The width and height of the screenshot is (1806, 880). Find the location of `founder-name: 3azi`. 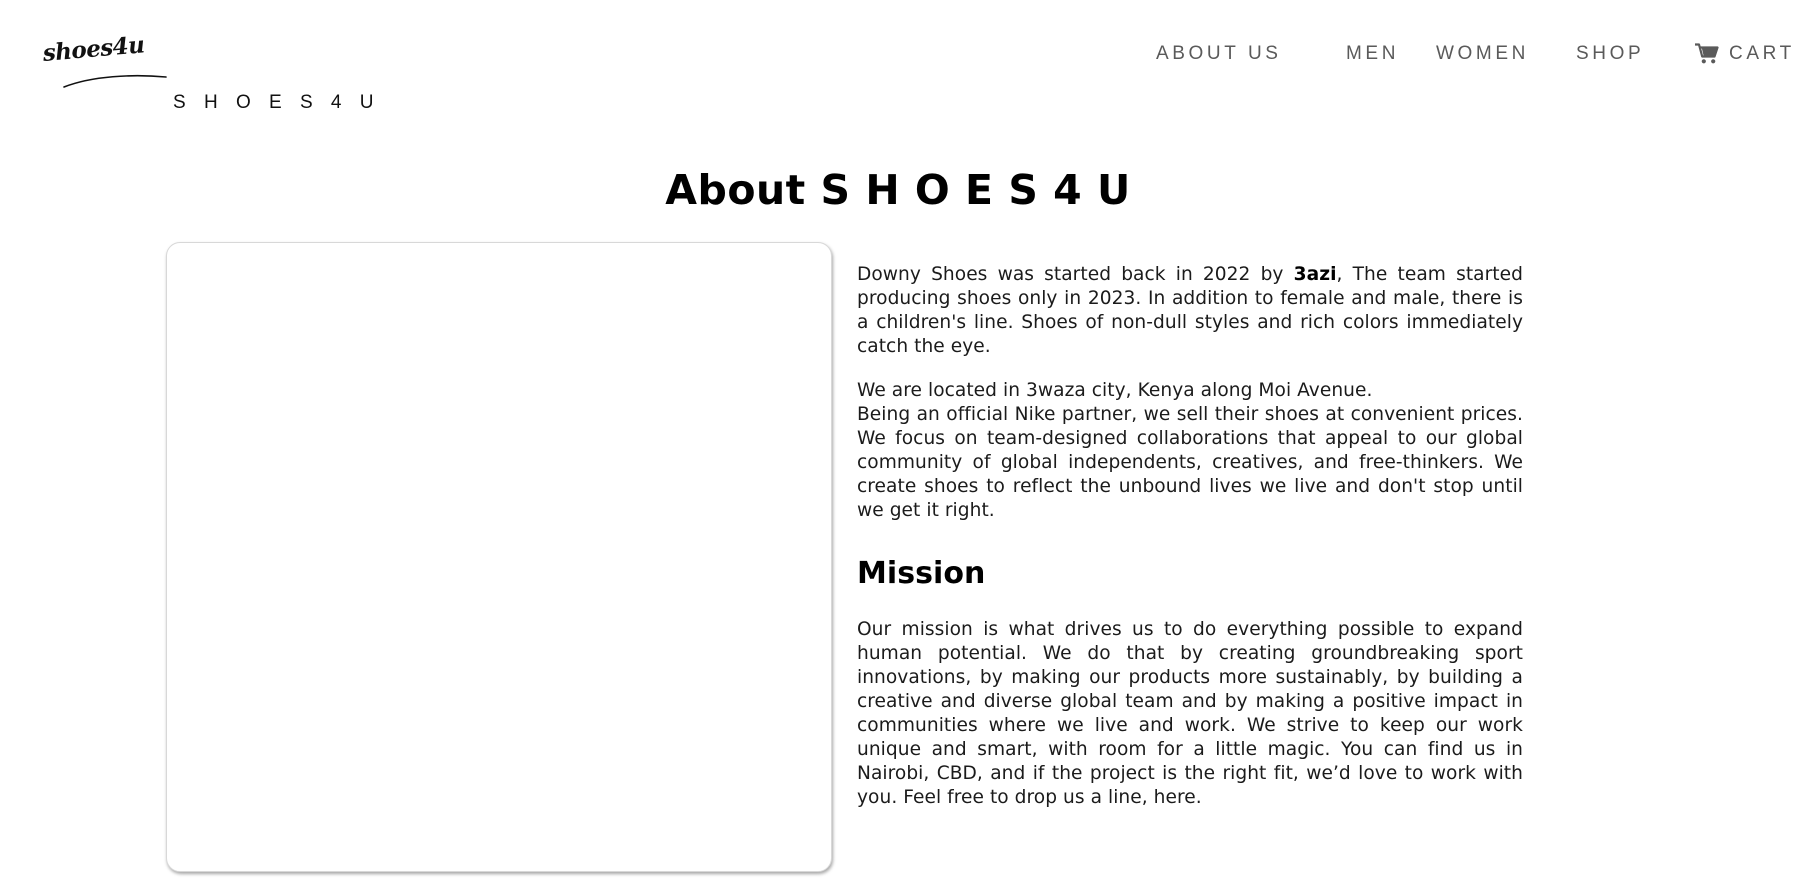

founder-name: 3azi is located at coordinates (1315, 274).